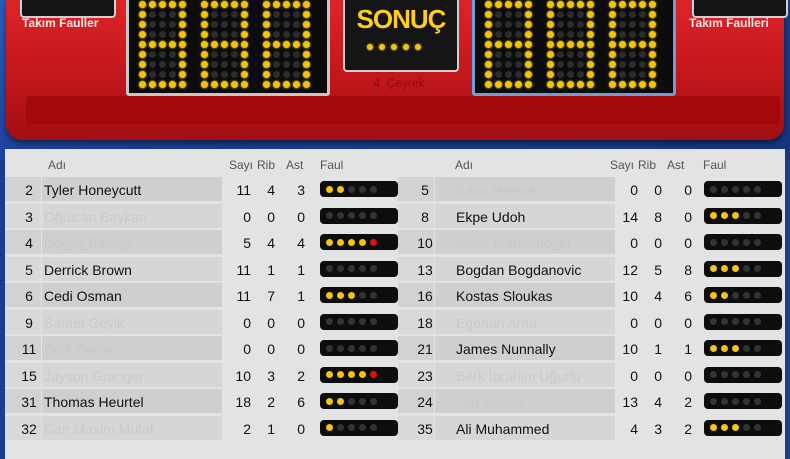 The height and width of the screenshot is (459, 790). What do you see at coordinates (29, 402) in the screenshot?
I see `player-number: 31` at bounding box center [29, 402].